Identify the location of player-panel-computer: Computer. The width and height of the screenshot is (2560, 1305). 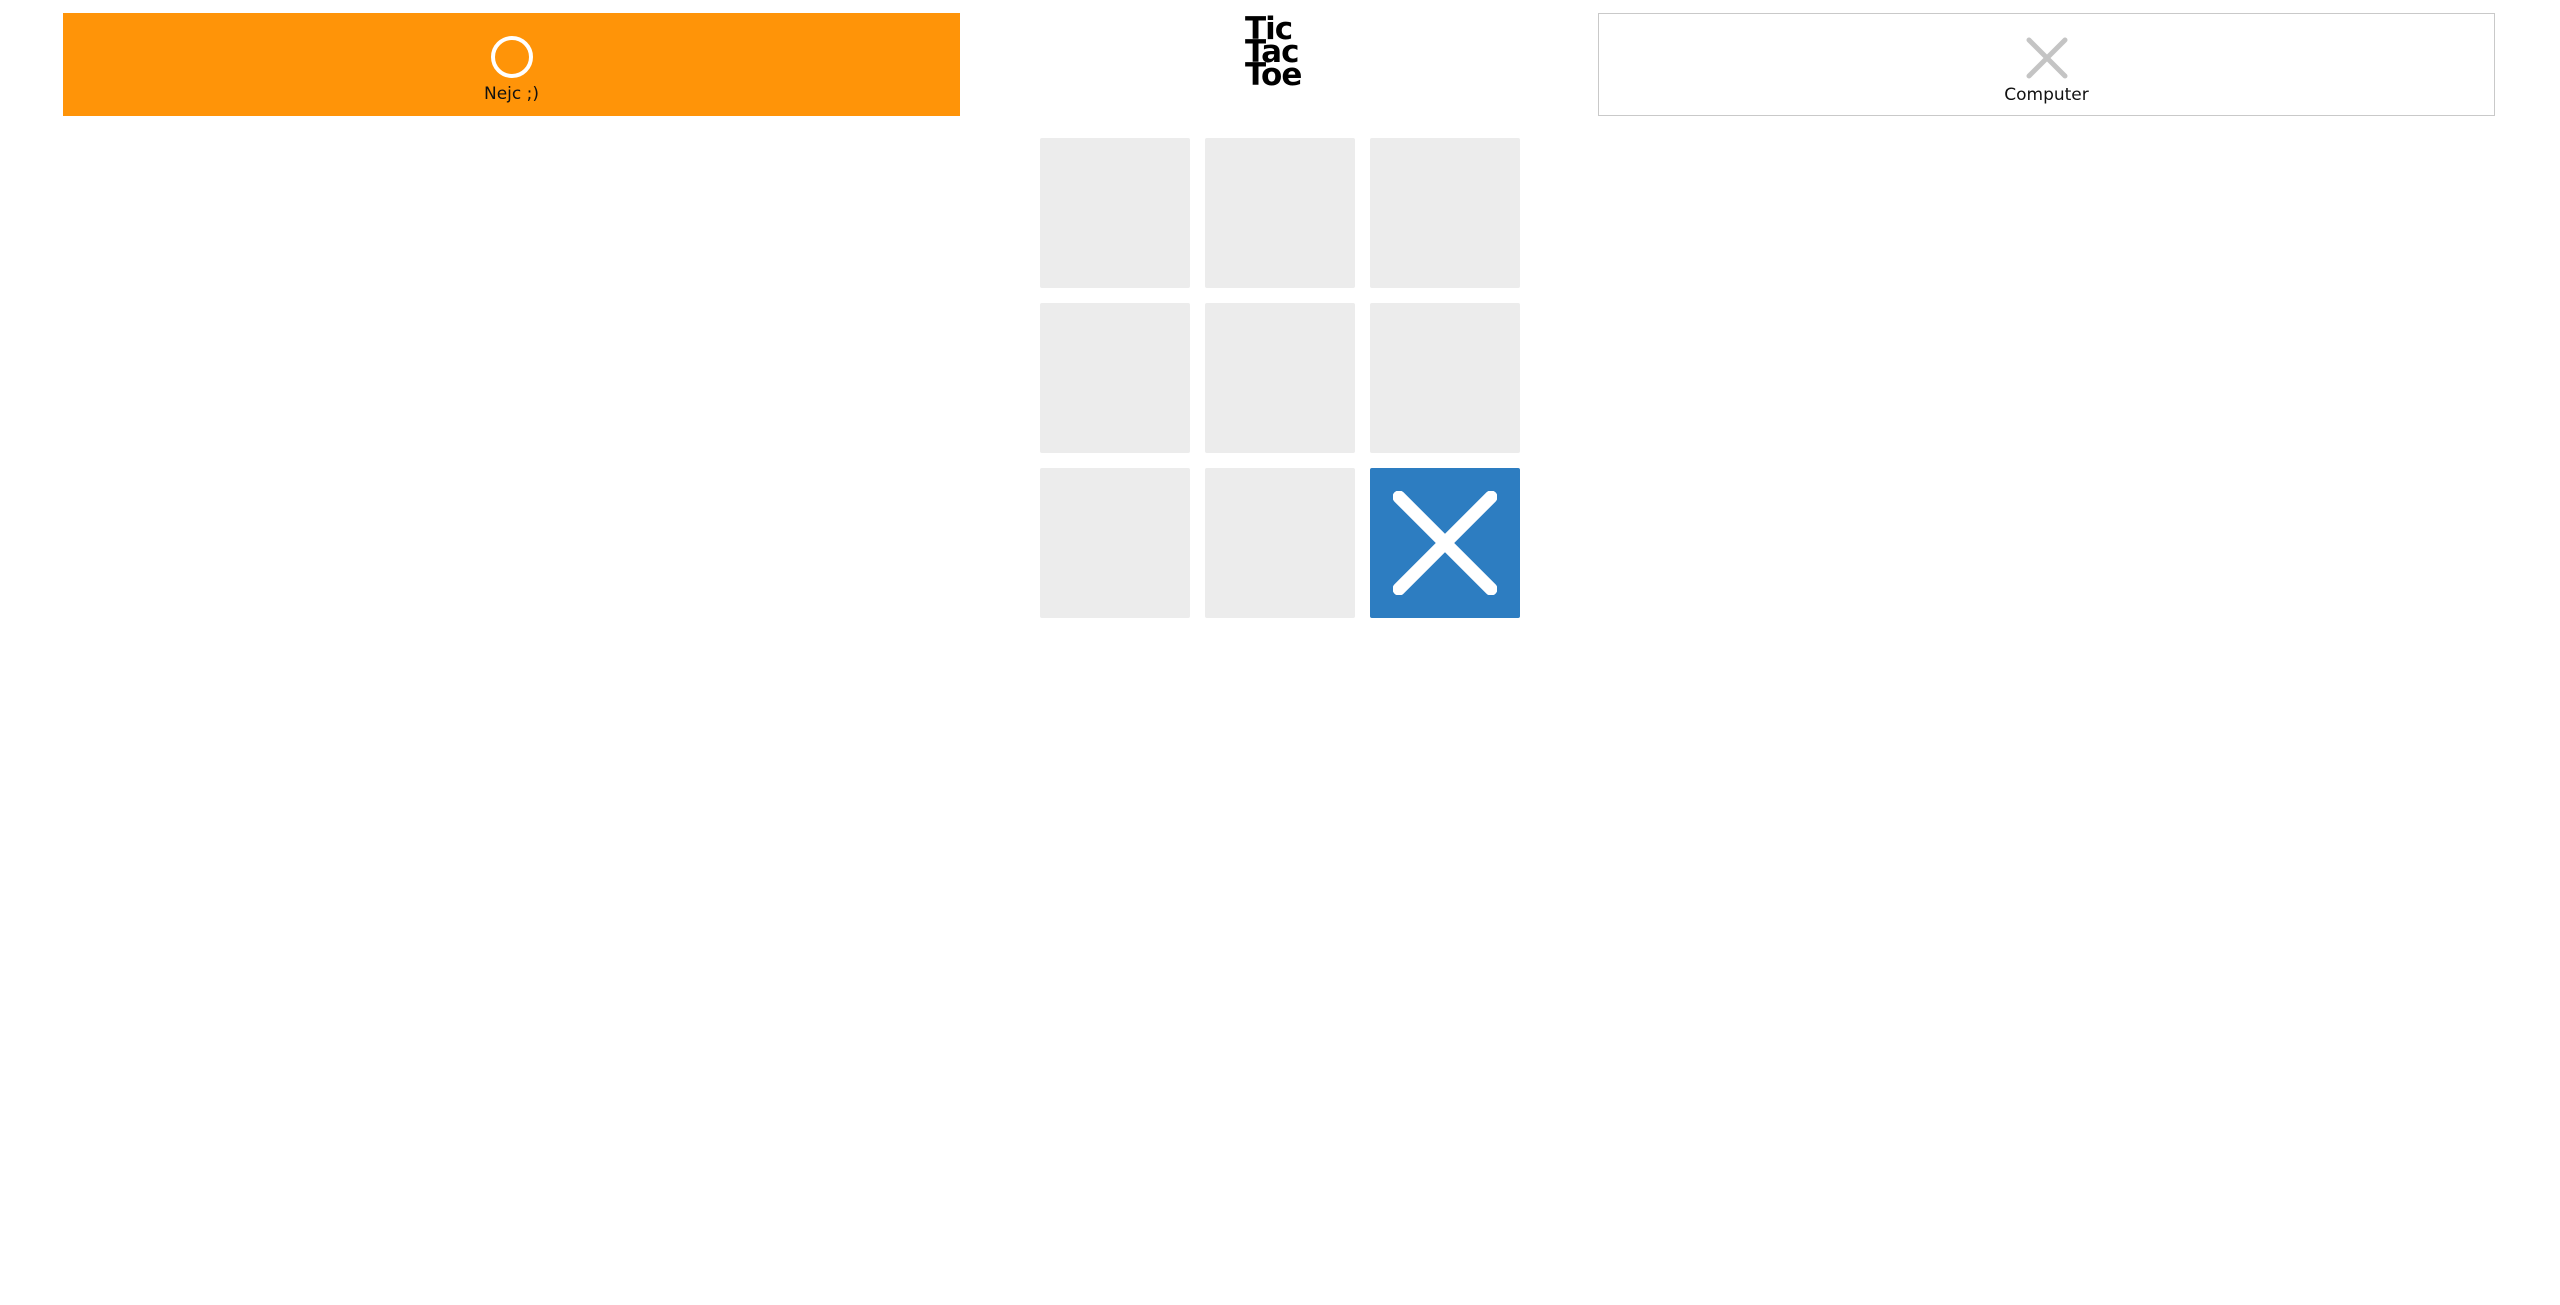
(2046, 64).